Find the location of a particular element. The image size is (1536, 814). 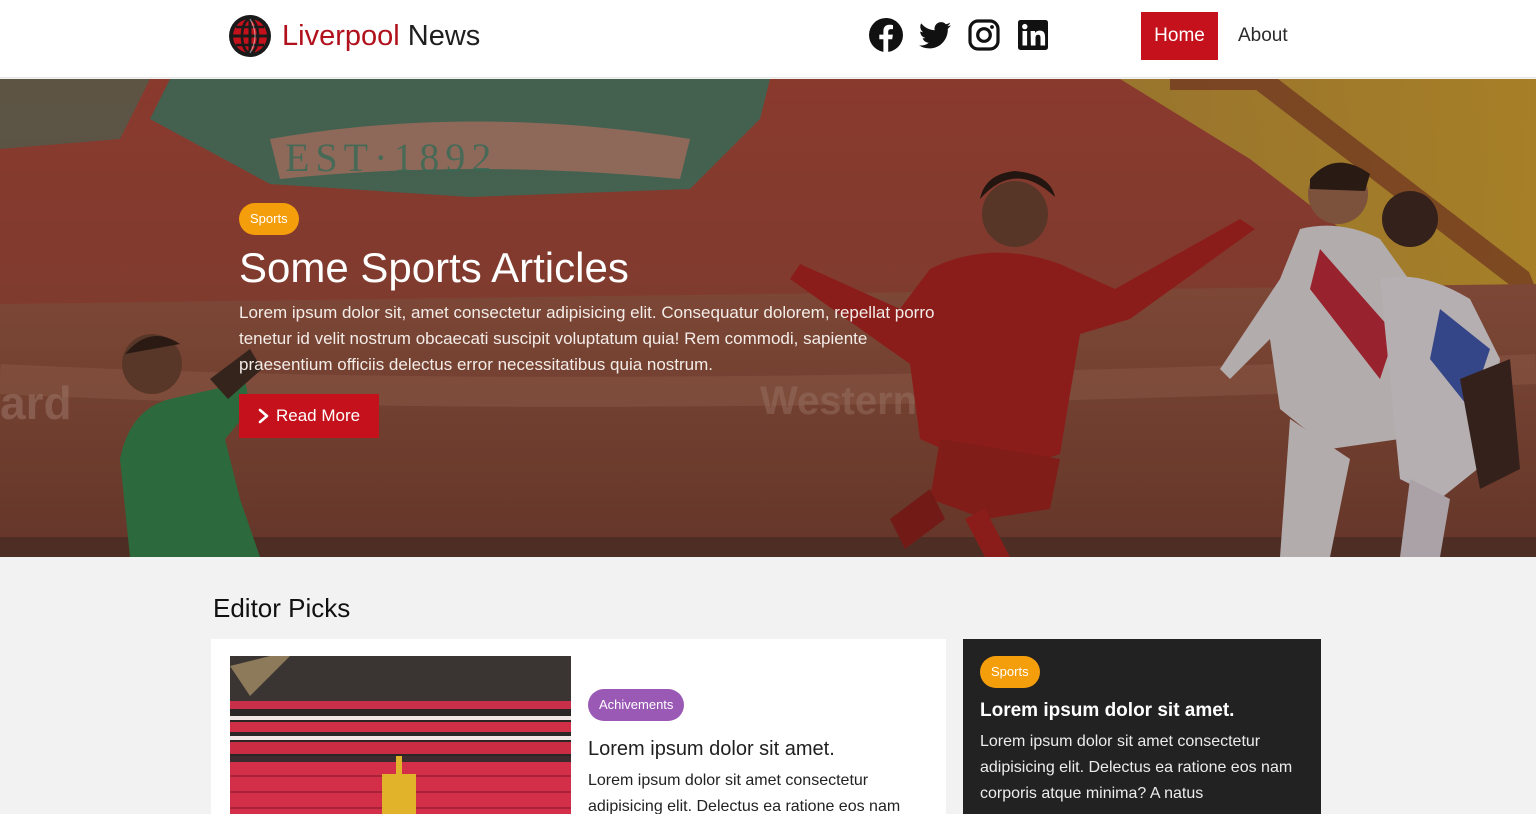

facebook-link is located at coordinates (886, 35).